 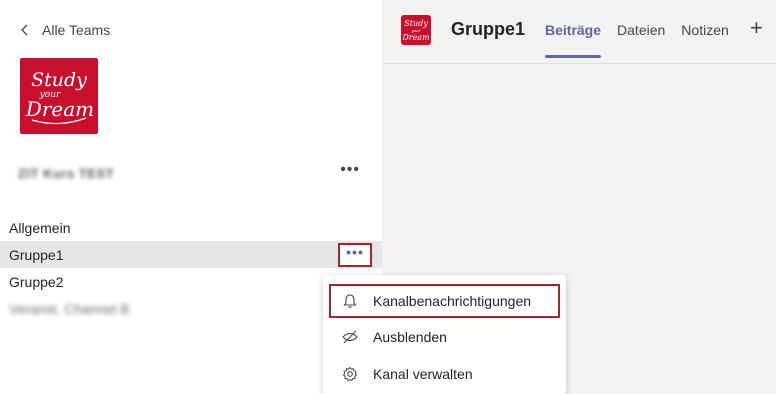 I want to click on back-to-teams-link: Alle Teams, so click(x=64, y=30).